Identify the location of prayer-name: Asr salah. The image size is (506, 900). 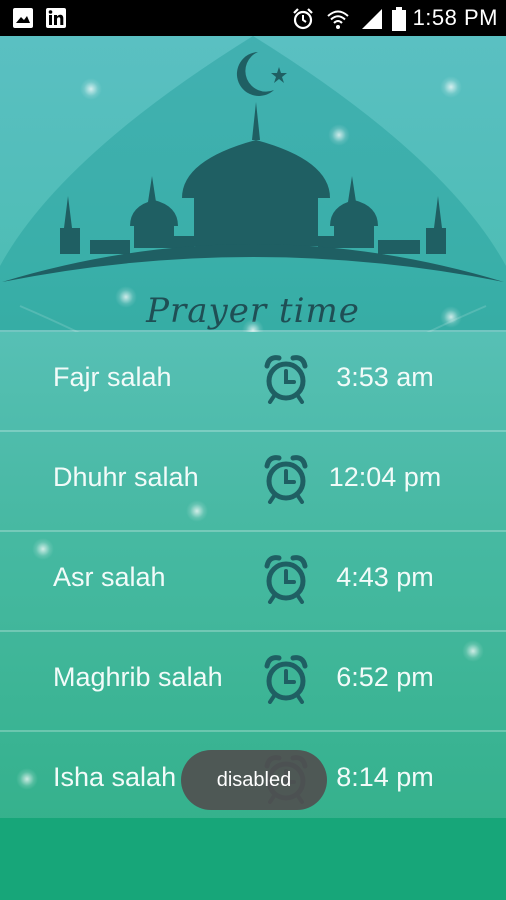
(109, 577).